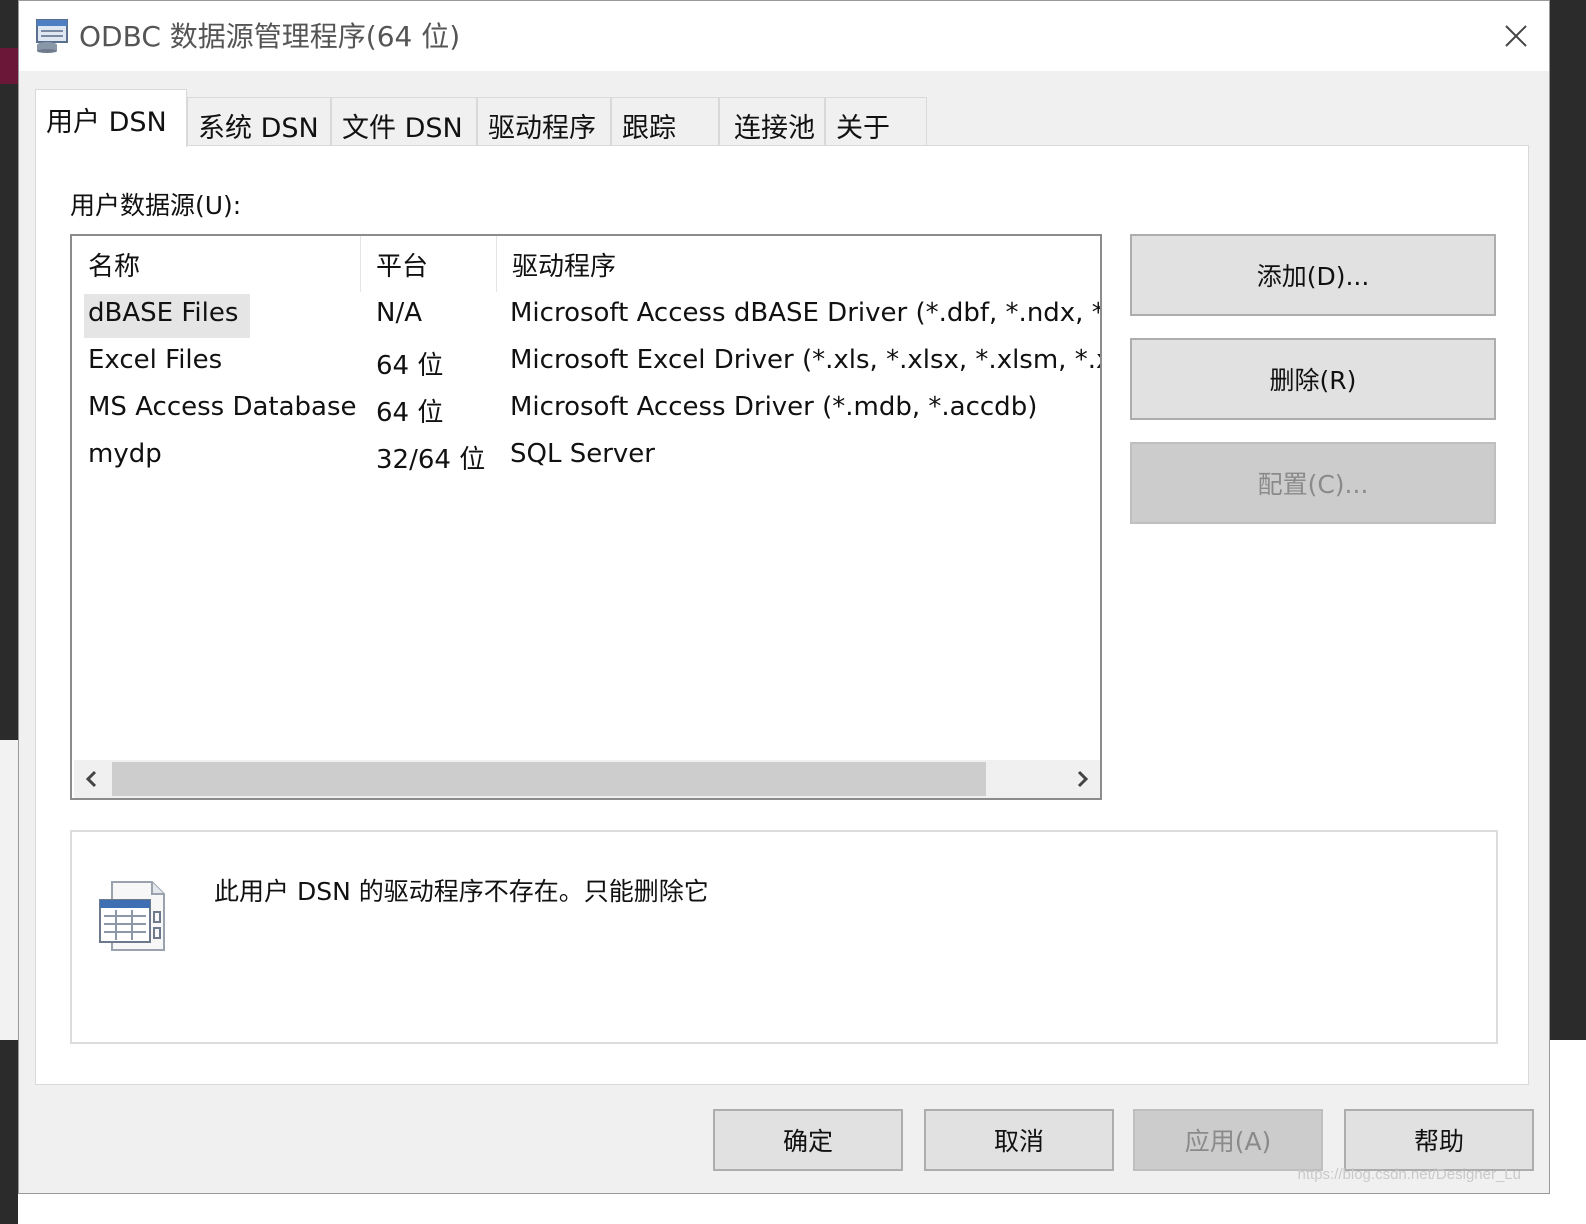 The image size is (1586, 1224). I want to click on column-header-platform: 平台, so click(402, 264).